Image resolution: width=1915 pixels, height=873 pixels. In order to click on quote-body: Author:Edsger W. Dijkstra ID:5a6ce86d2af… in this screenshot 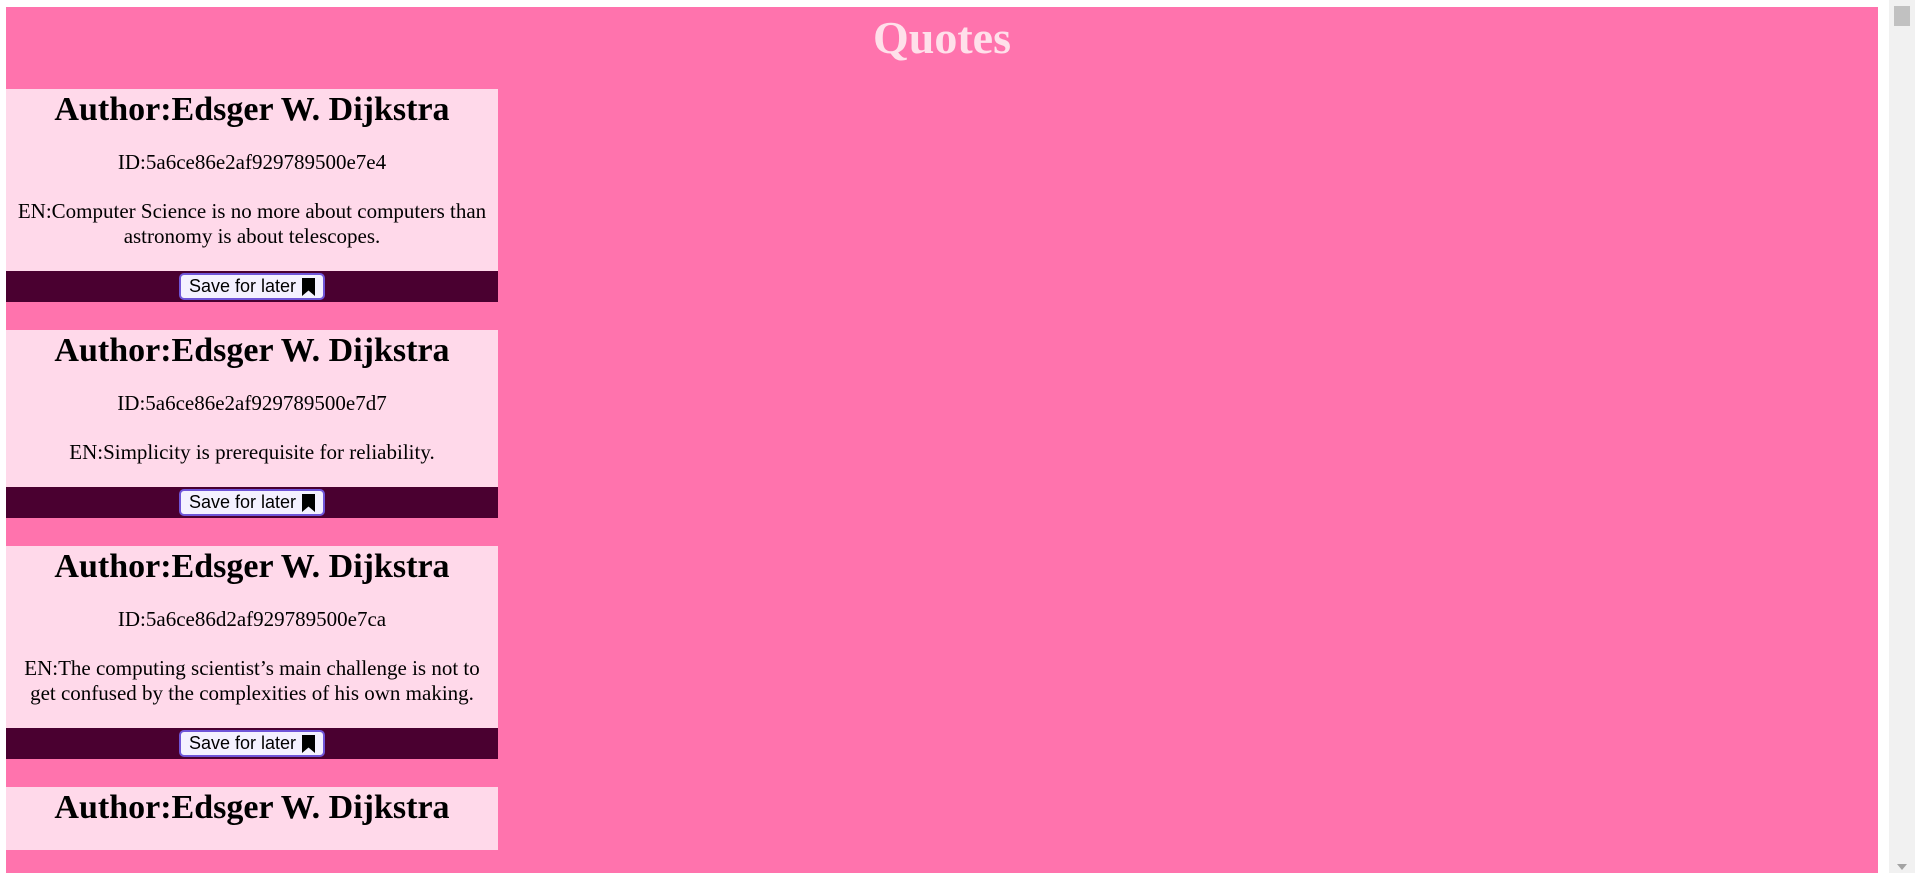, I will do `click(252, 637)`.